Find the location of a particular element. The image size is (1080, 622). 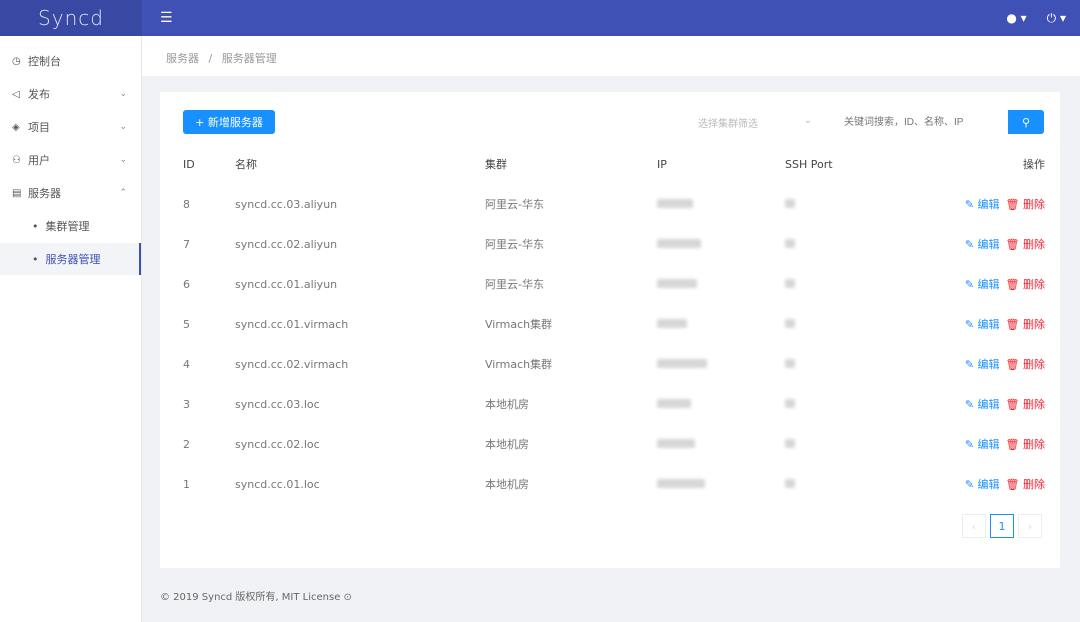

table-row: 8 syncd.cc.03.aliyun 阿里云-华东 ✎ 编辑 🗑 删除 is located at coordinates (614, 204).